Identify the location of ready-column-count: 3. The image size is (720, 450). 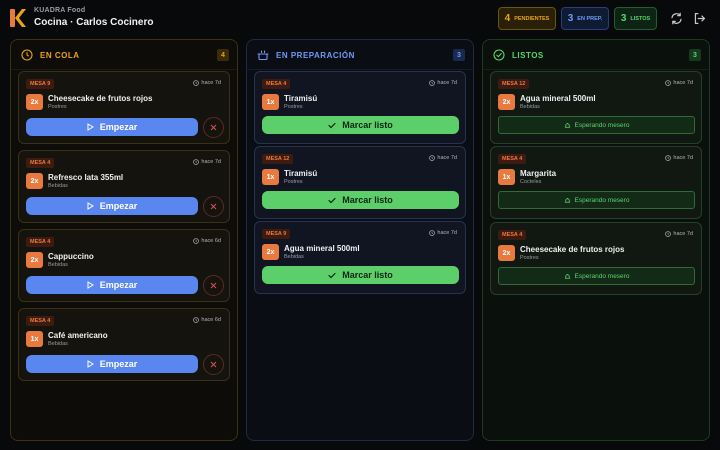
(695, 55).